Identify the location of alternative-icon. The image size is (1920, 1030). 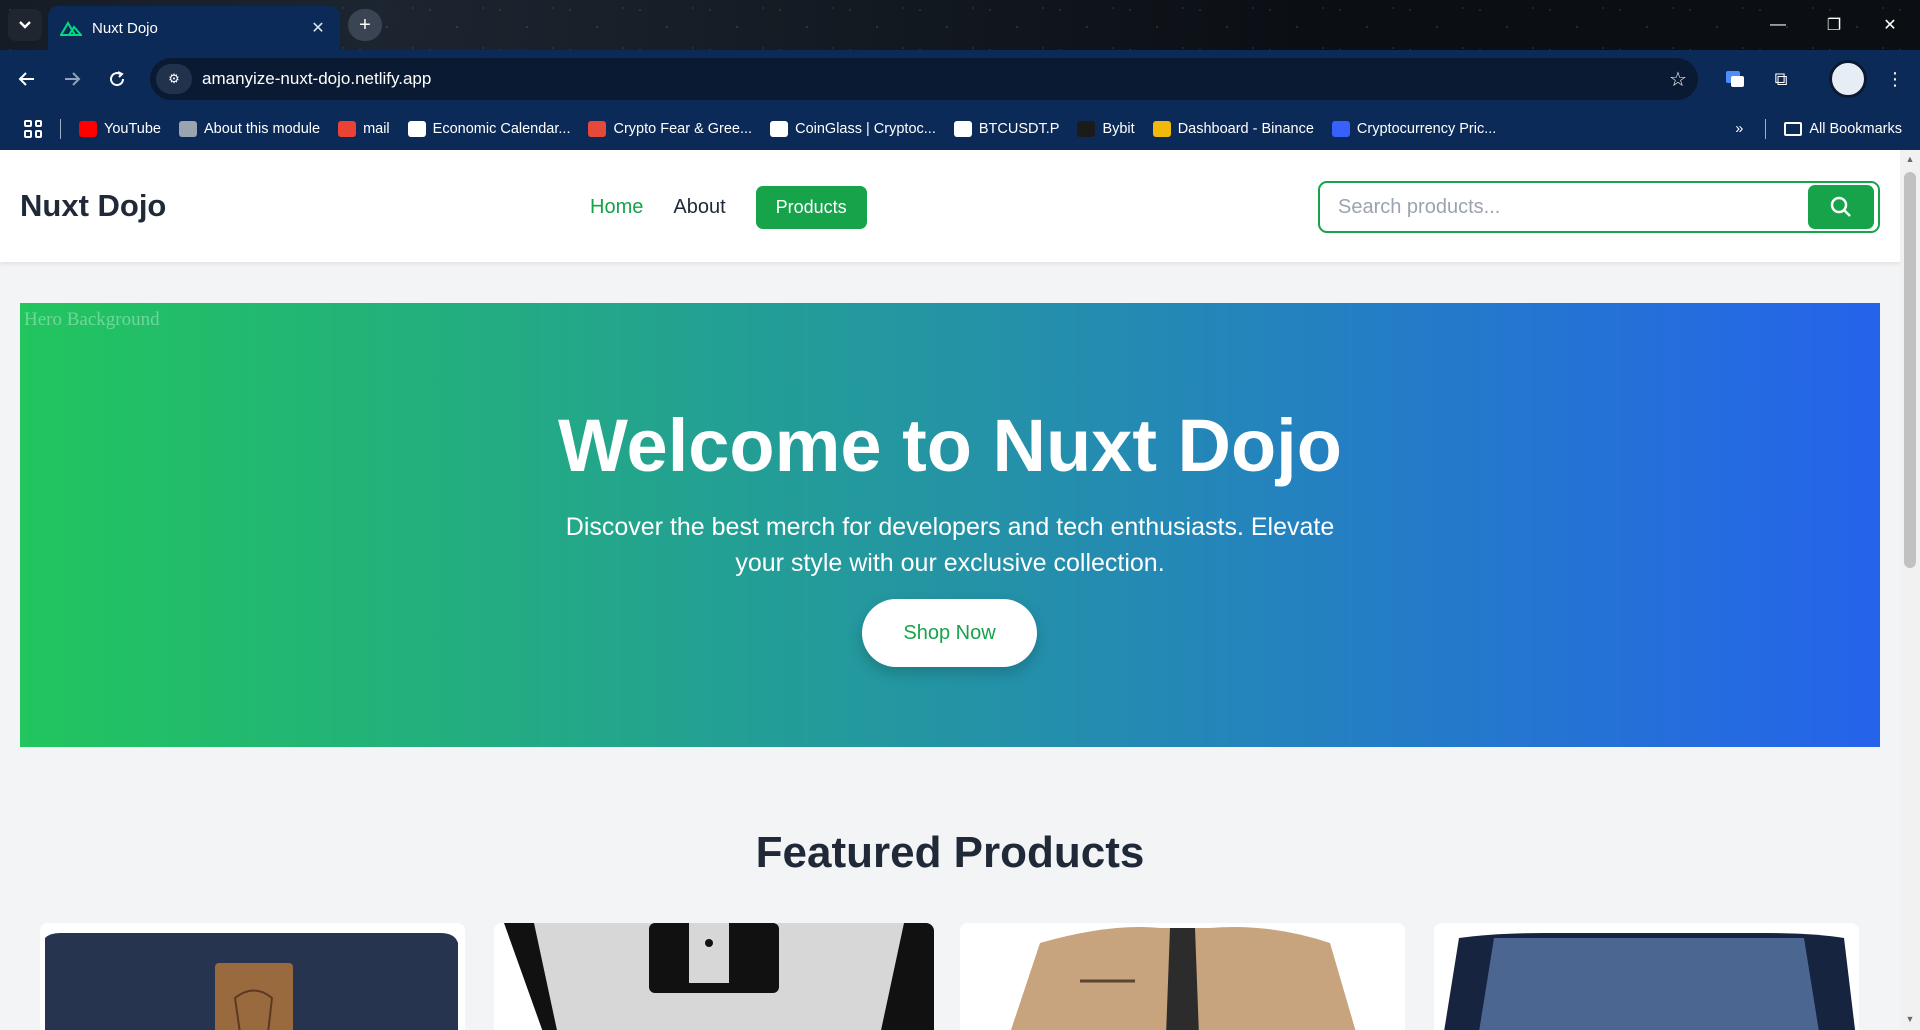
(597, 128).